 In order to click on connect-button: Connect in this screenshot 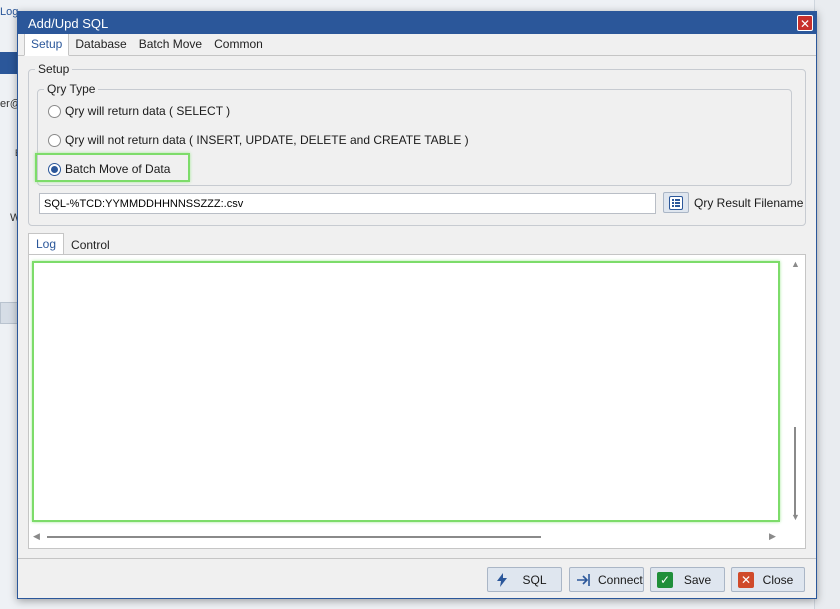, I will do `click(606, 579)`.